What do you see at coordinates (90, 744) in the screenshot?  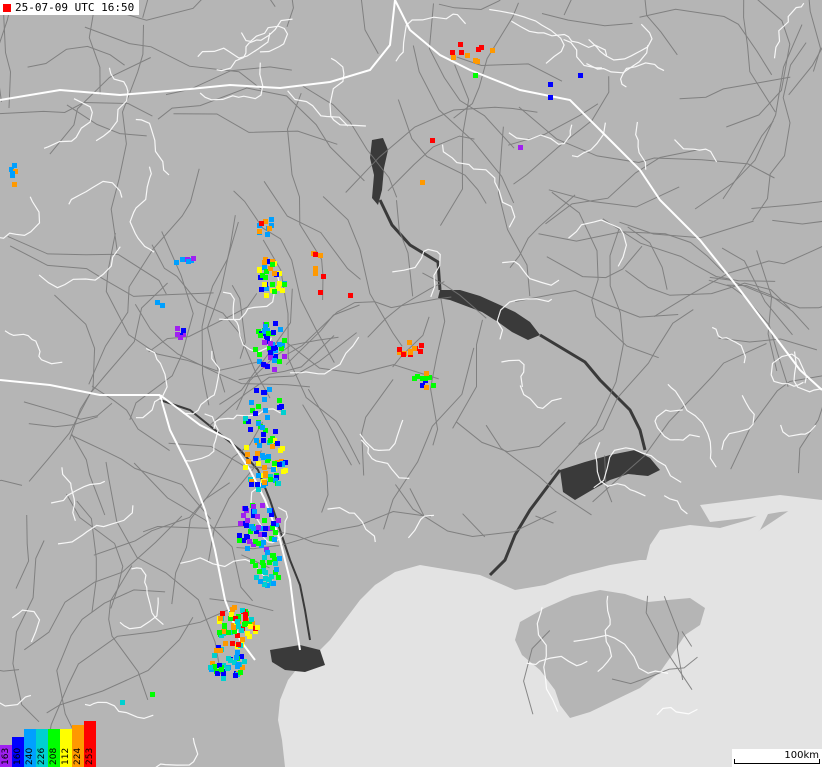 I see `legend-swatch-7: 253` at bounding box center [90, 744].